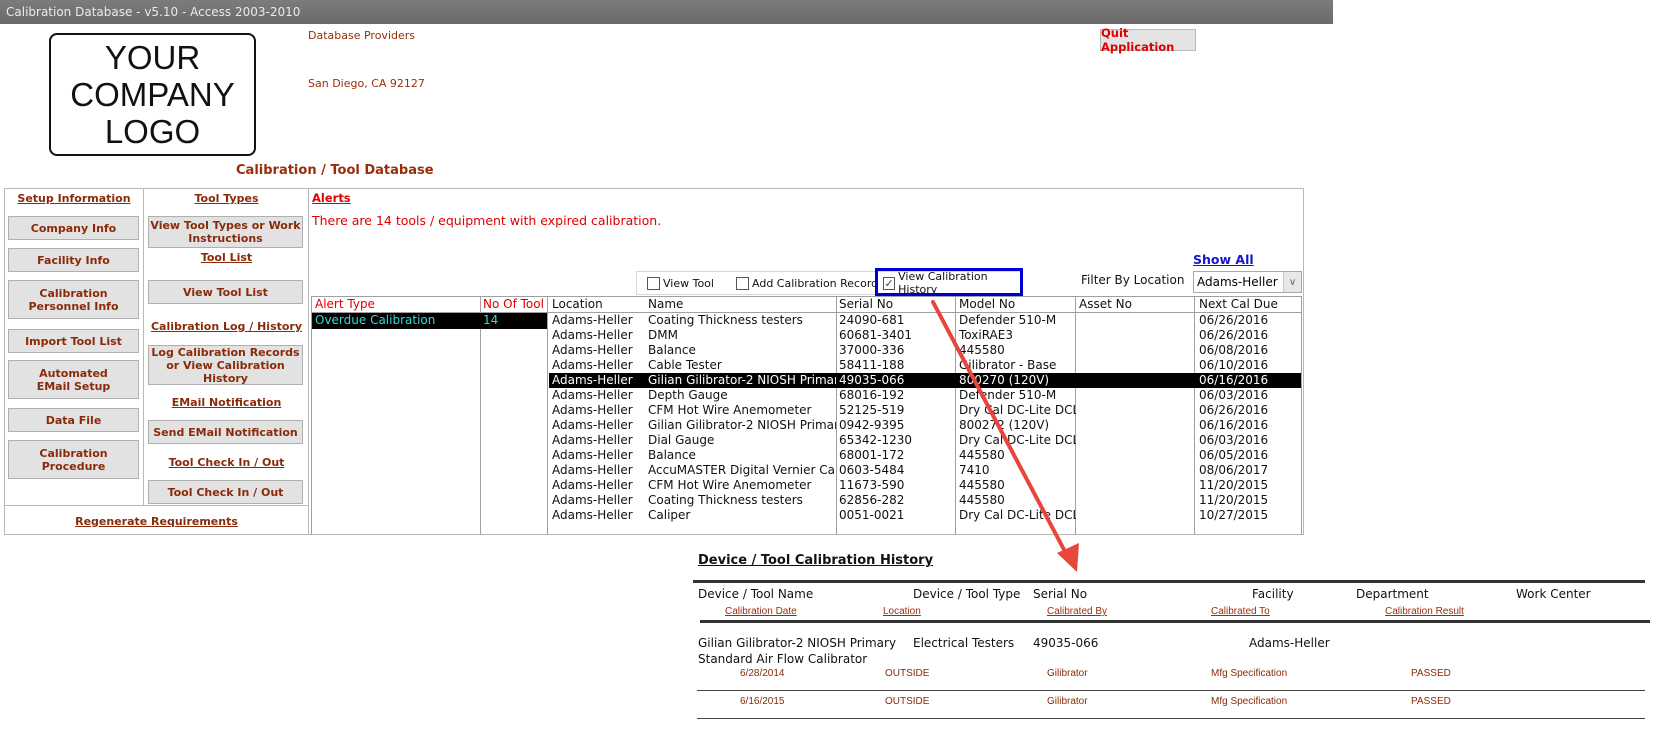 The height and width of the screenshot is (733, 1660). I want to click on calibration-date-value: 6/16/2015, so click(762, 701).